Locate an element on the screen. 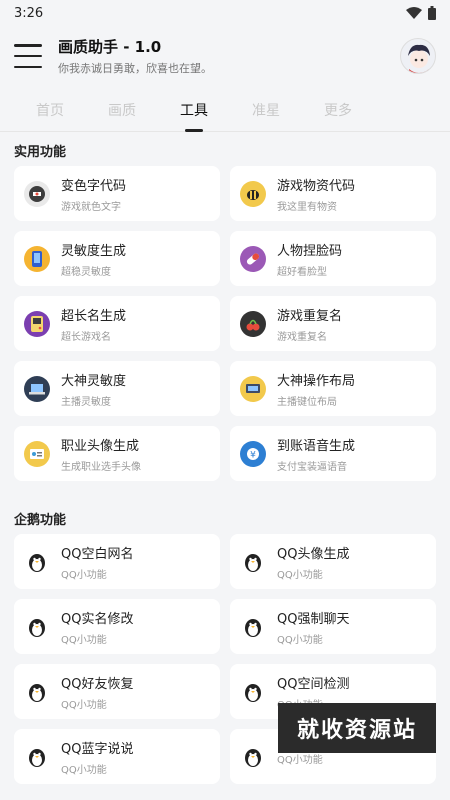 The image size is (450, 800). layout-icon is located at coordinates (253, 388).